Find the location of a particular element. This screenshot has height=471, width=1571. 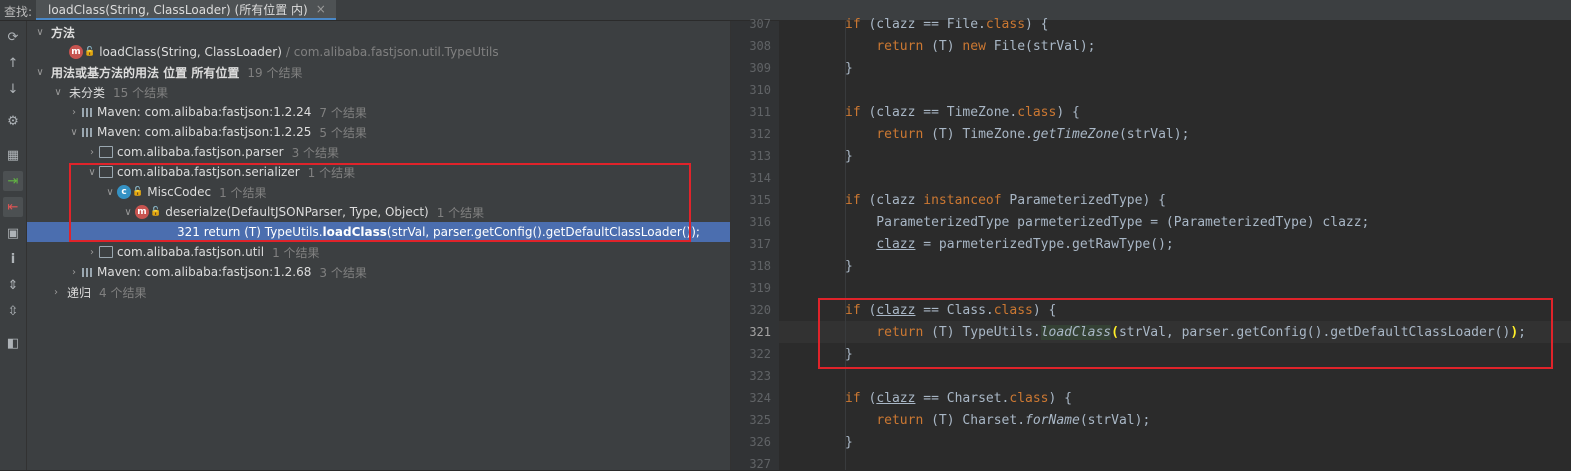

tree-label-extra: / com.alibaba.fastjson.util.TypeUtils is located at coordinates (392, 52).